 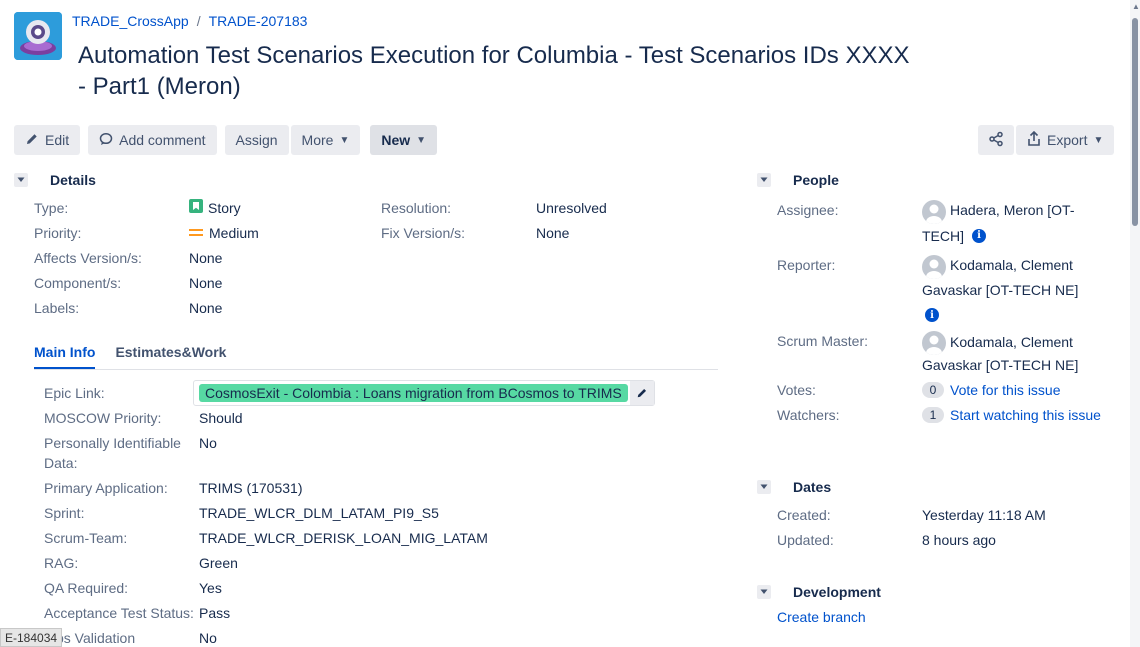 What do you see at coordinates (196, 233) in the screenshot?
I see `medium-priority-icon` at bounding box center [196, 233].